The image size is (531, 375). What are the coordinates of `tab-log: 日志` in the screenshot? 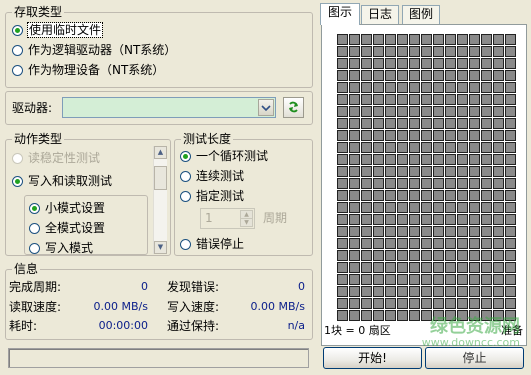 It's located at (380, 14).